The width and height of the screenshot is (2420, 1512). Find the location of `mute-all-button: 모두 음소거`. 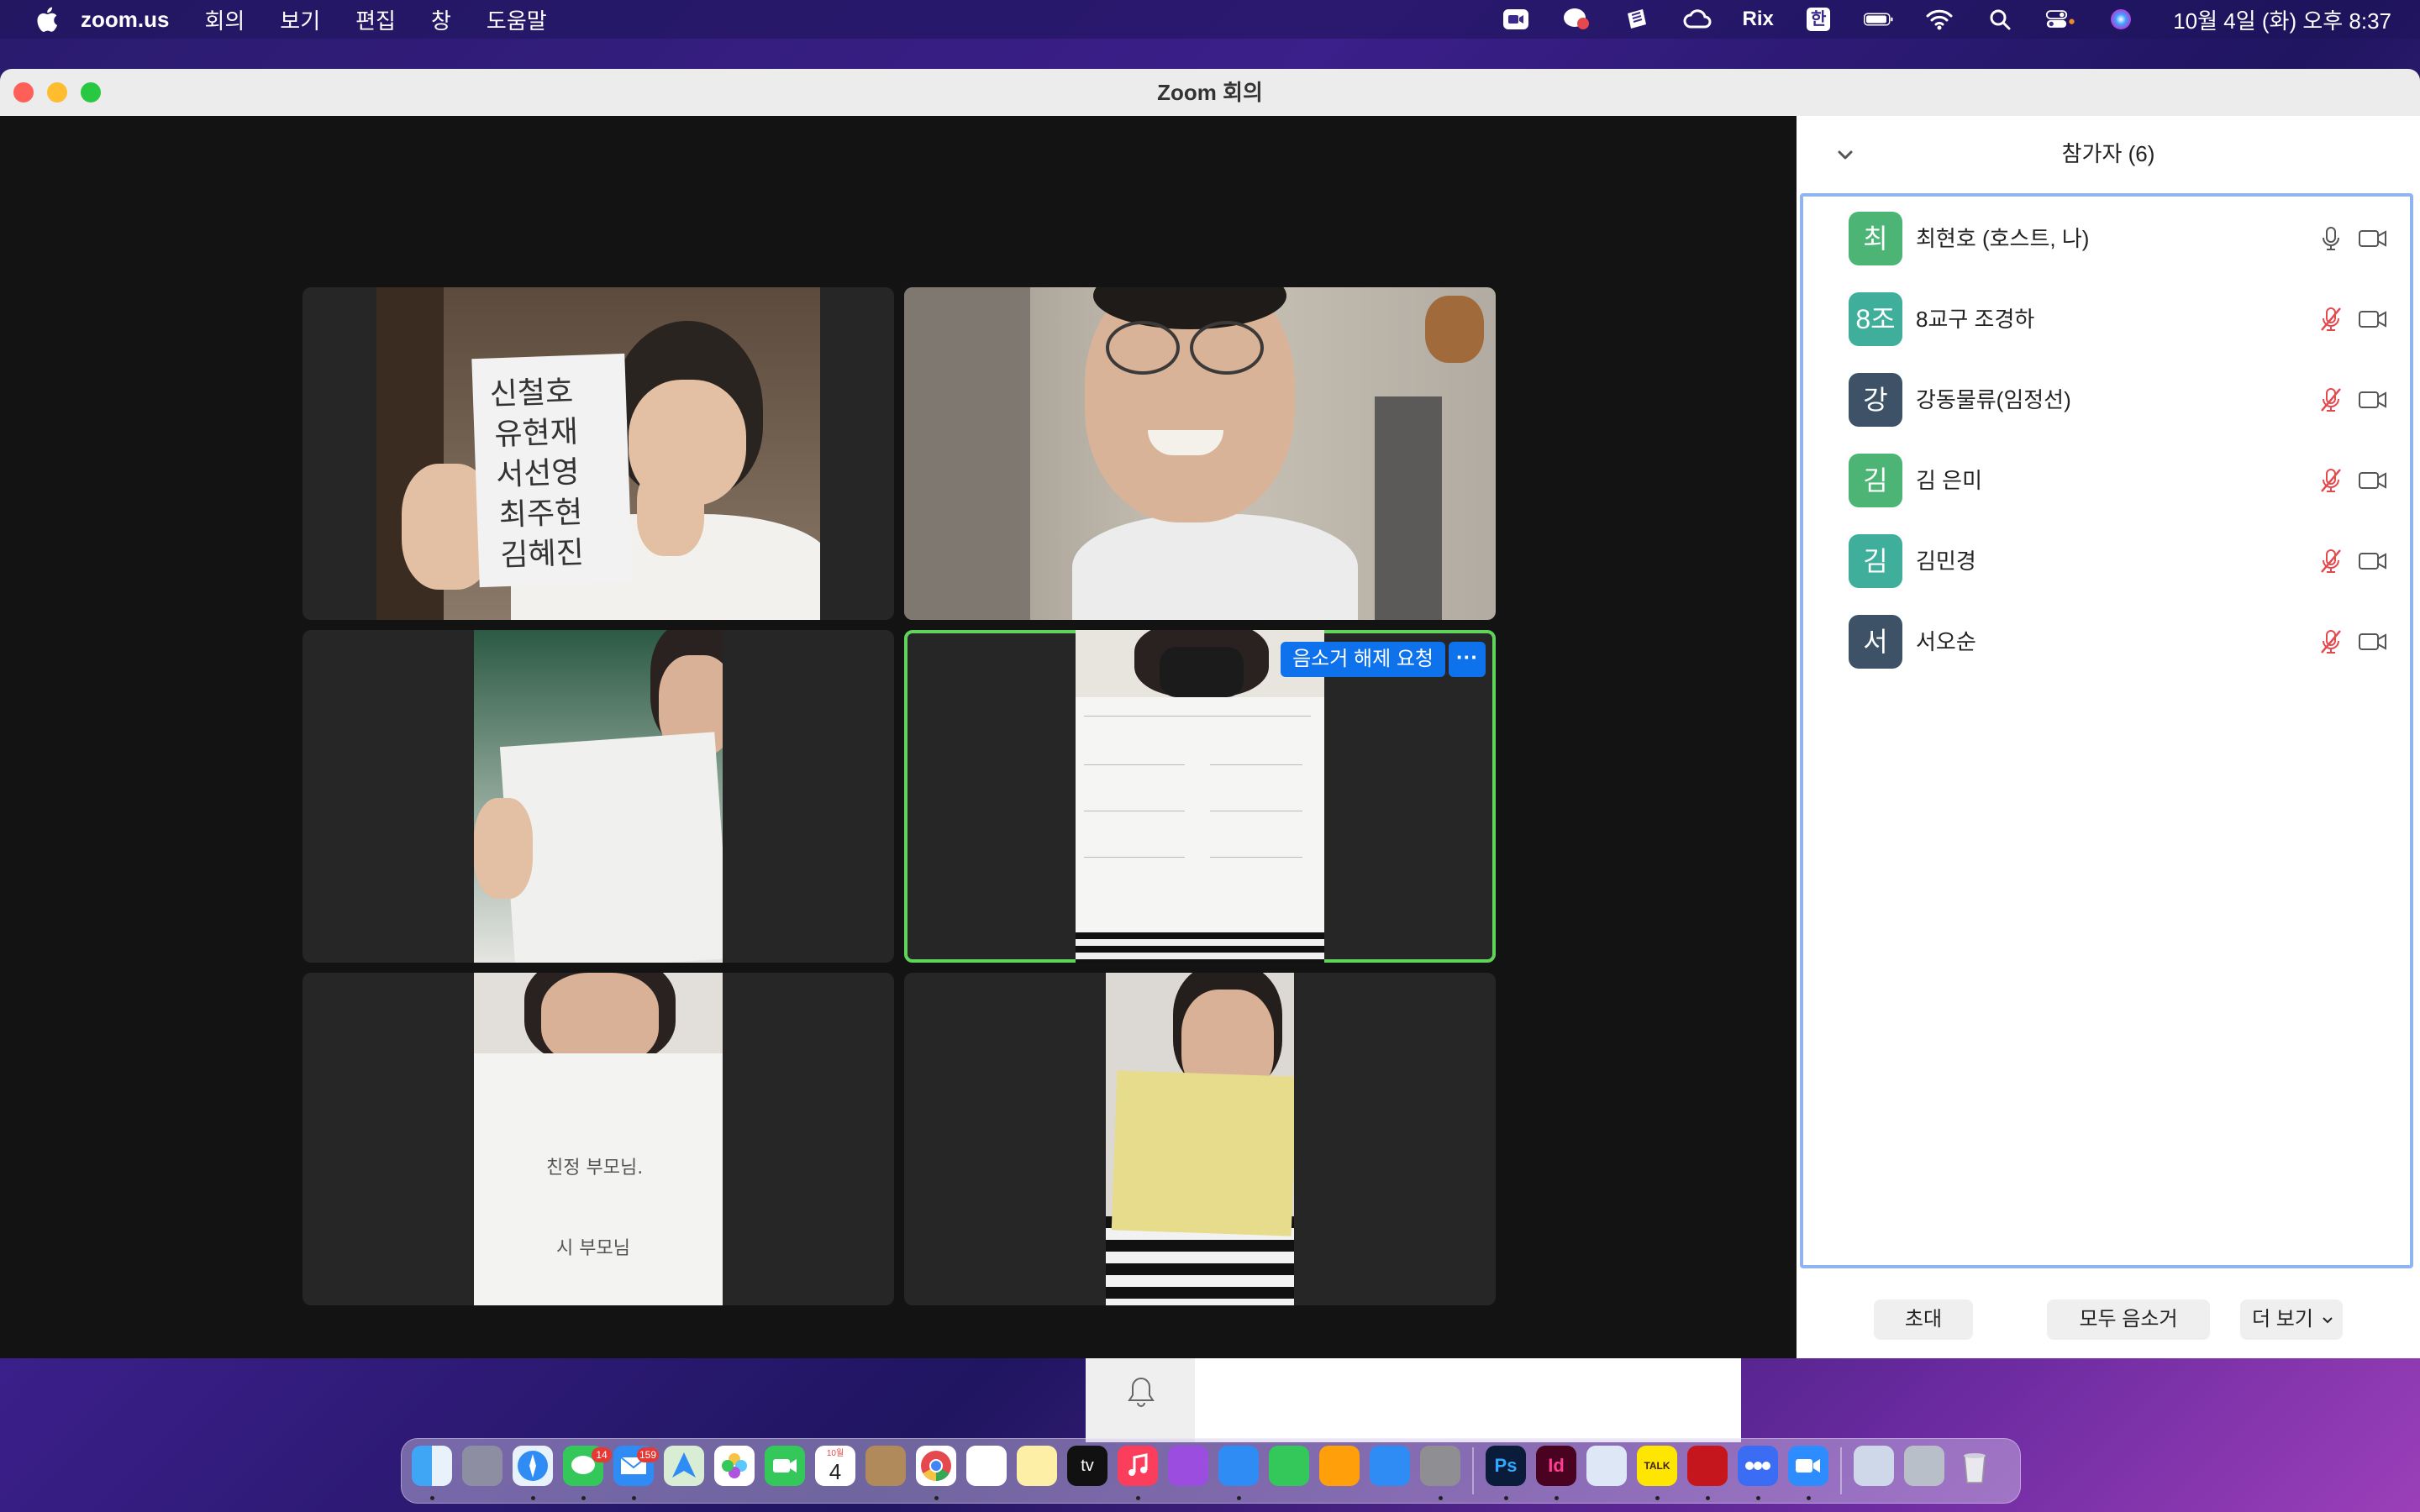

mute-all-button: 모두 음소거 is located at coordinates (2128, 1319).